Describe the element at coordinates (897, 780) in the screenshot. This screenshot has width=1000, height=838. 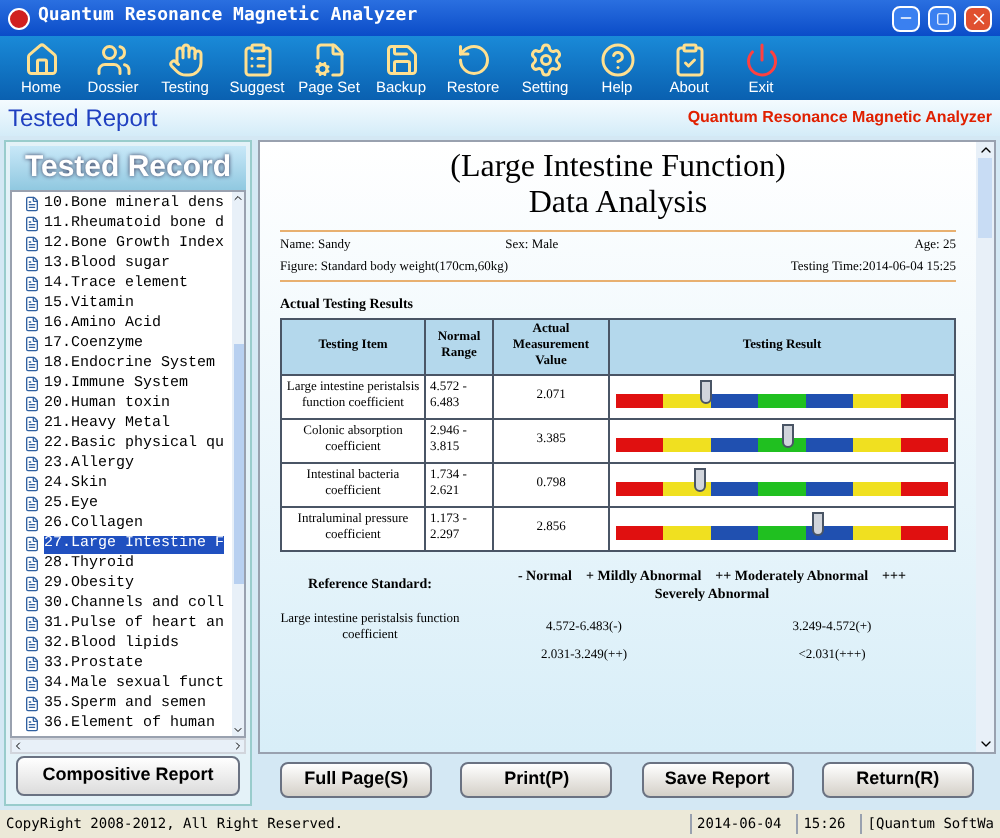
I see `action-button: Return(R)` at that location.